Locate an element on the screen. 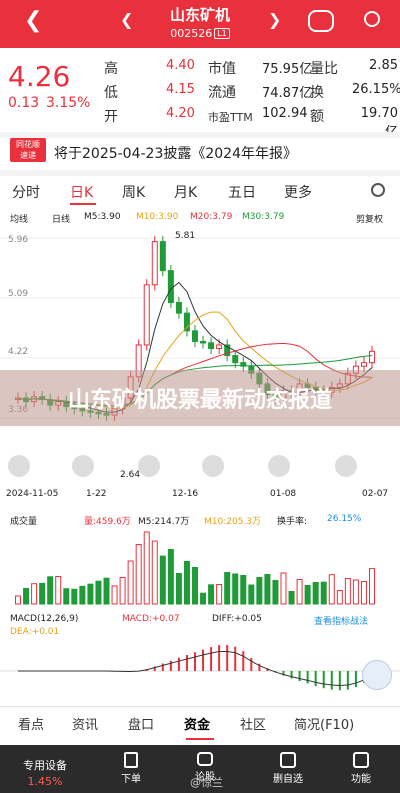 Image resolution: width=400 pixels, height=793 pixels. tab-period: 周K is located at coordinates (133, 192).